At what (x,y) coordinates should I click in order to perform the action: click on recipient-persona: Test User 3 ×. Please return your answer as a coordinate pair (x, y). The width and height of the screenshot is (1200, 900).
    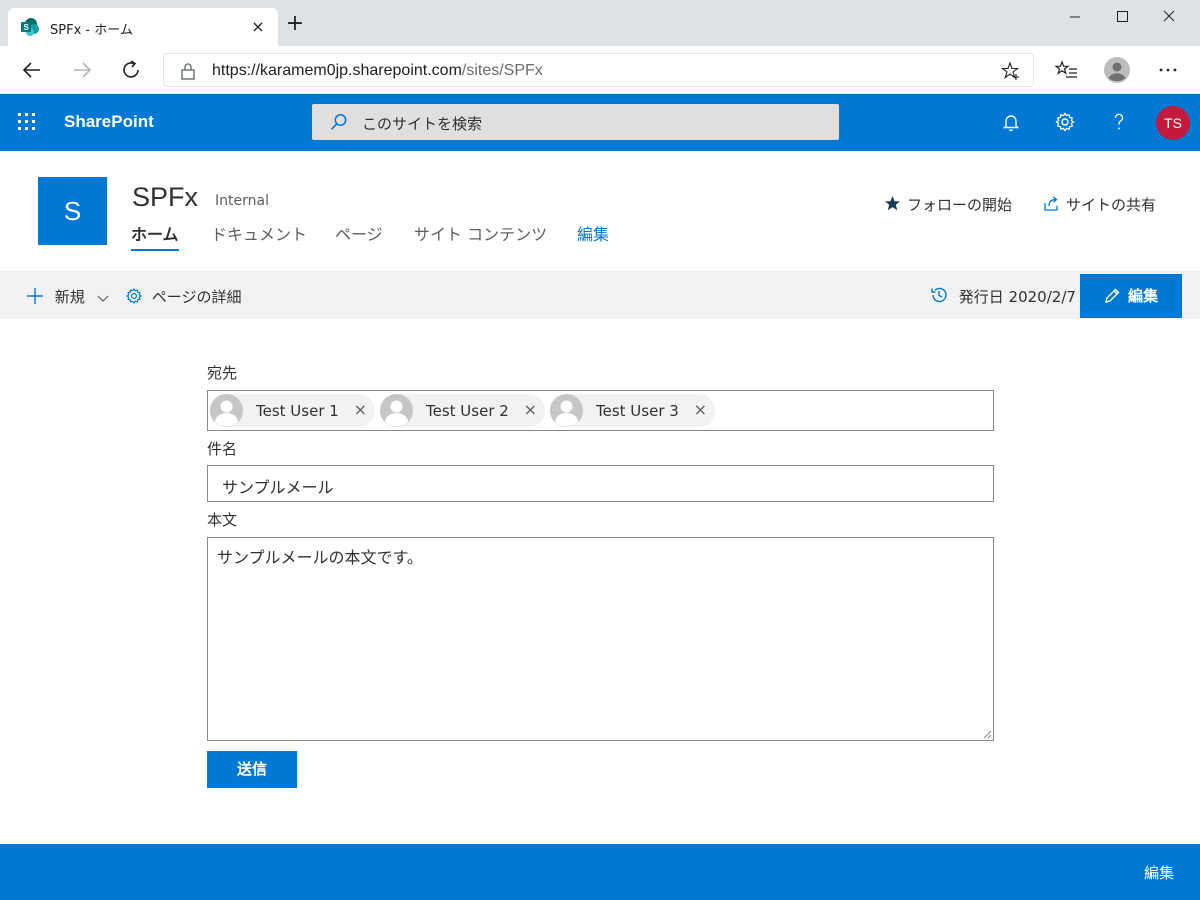
    Looking at the image, I should click on (632, 410).